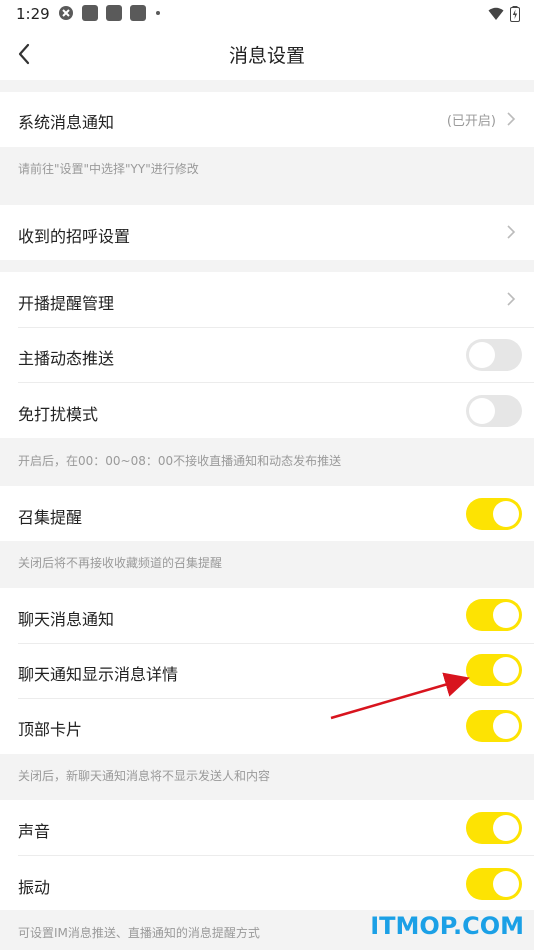 This screenshot has width=534, height=950. I want to click on watermark: ITMOP.COM, so click(447, 926).